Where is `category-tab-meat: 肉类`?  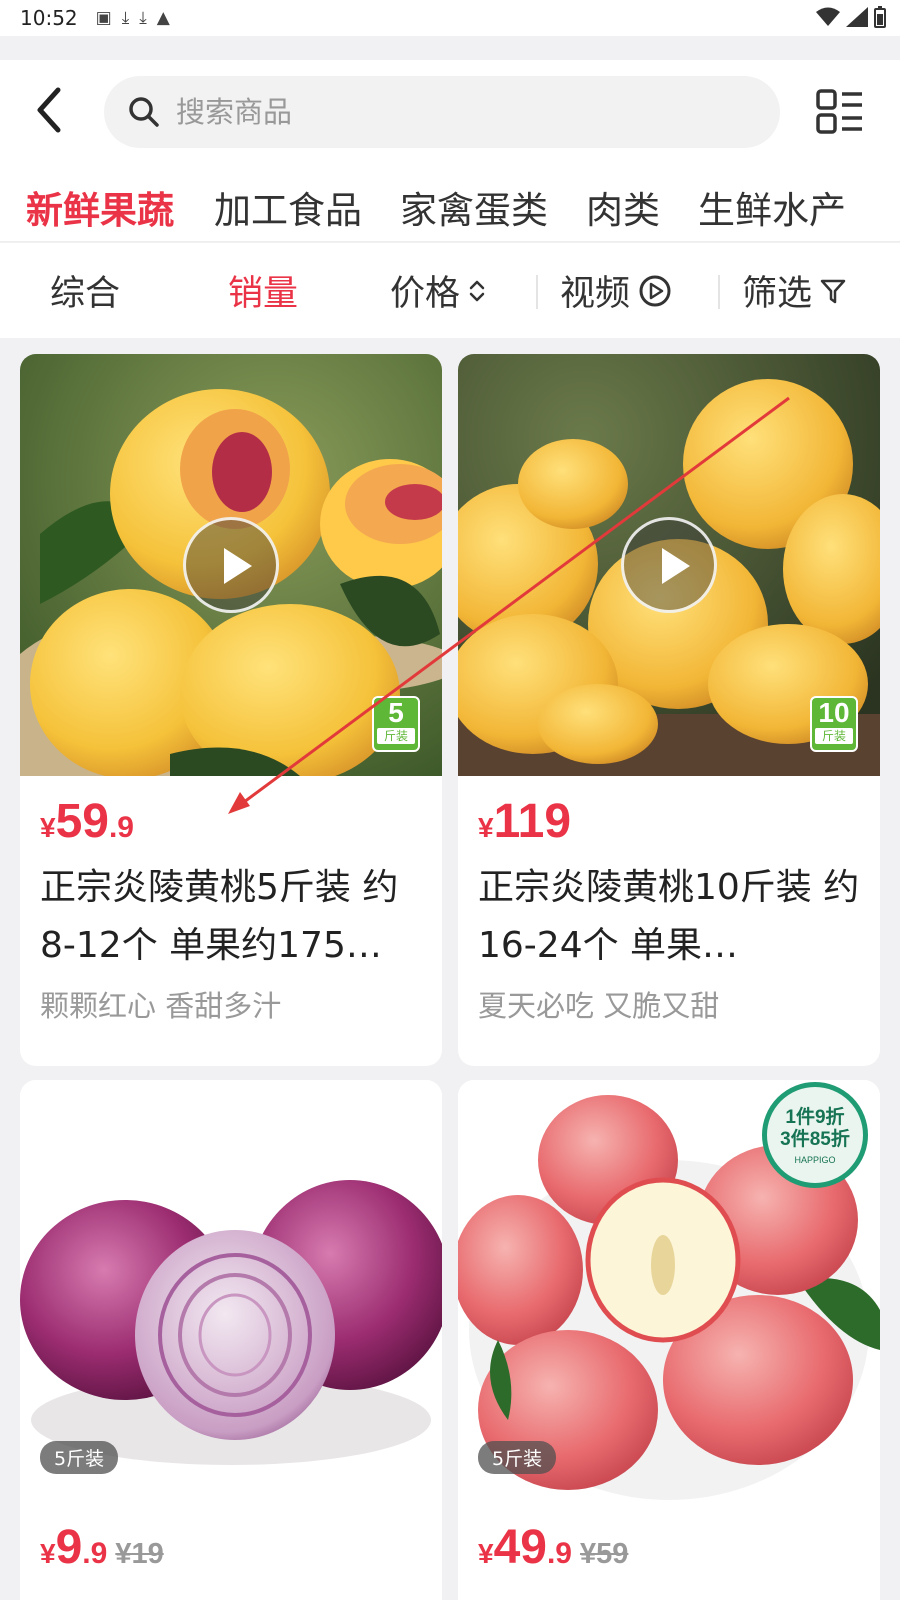 category-tab-meat: 肉类 is located at coordinates (623, 207).